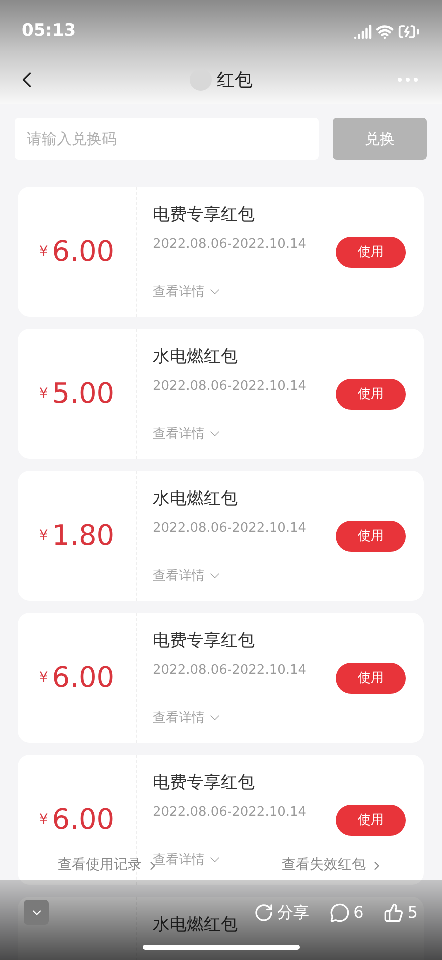  I want to click on redeem-code-field: 请输入兑换码, so click(167, 139).